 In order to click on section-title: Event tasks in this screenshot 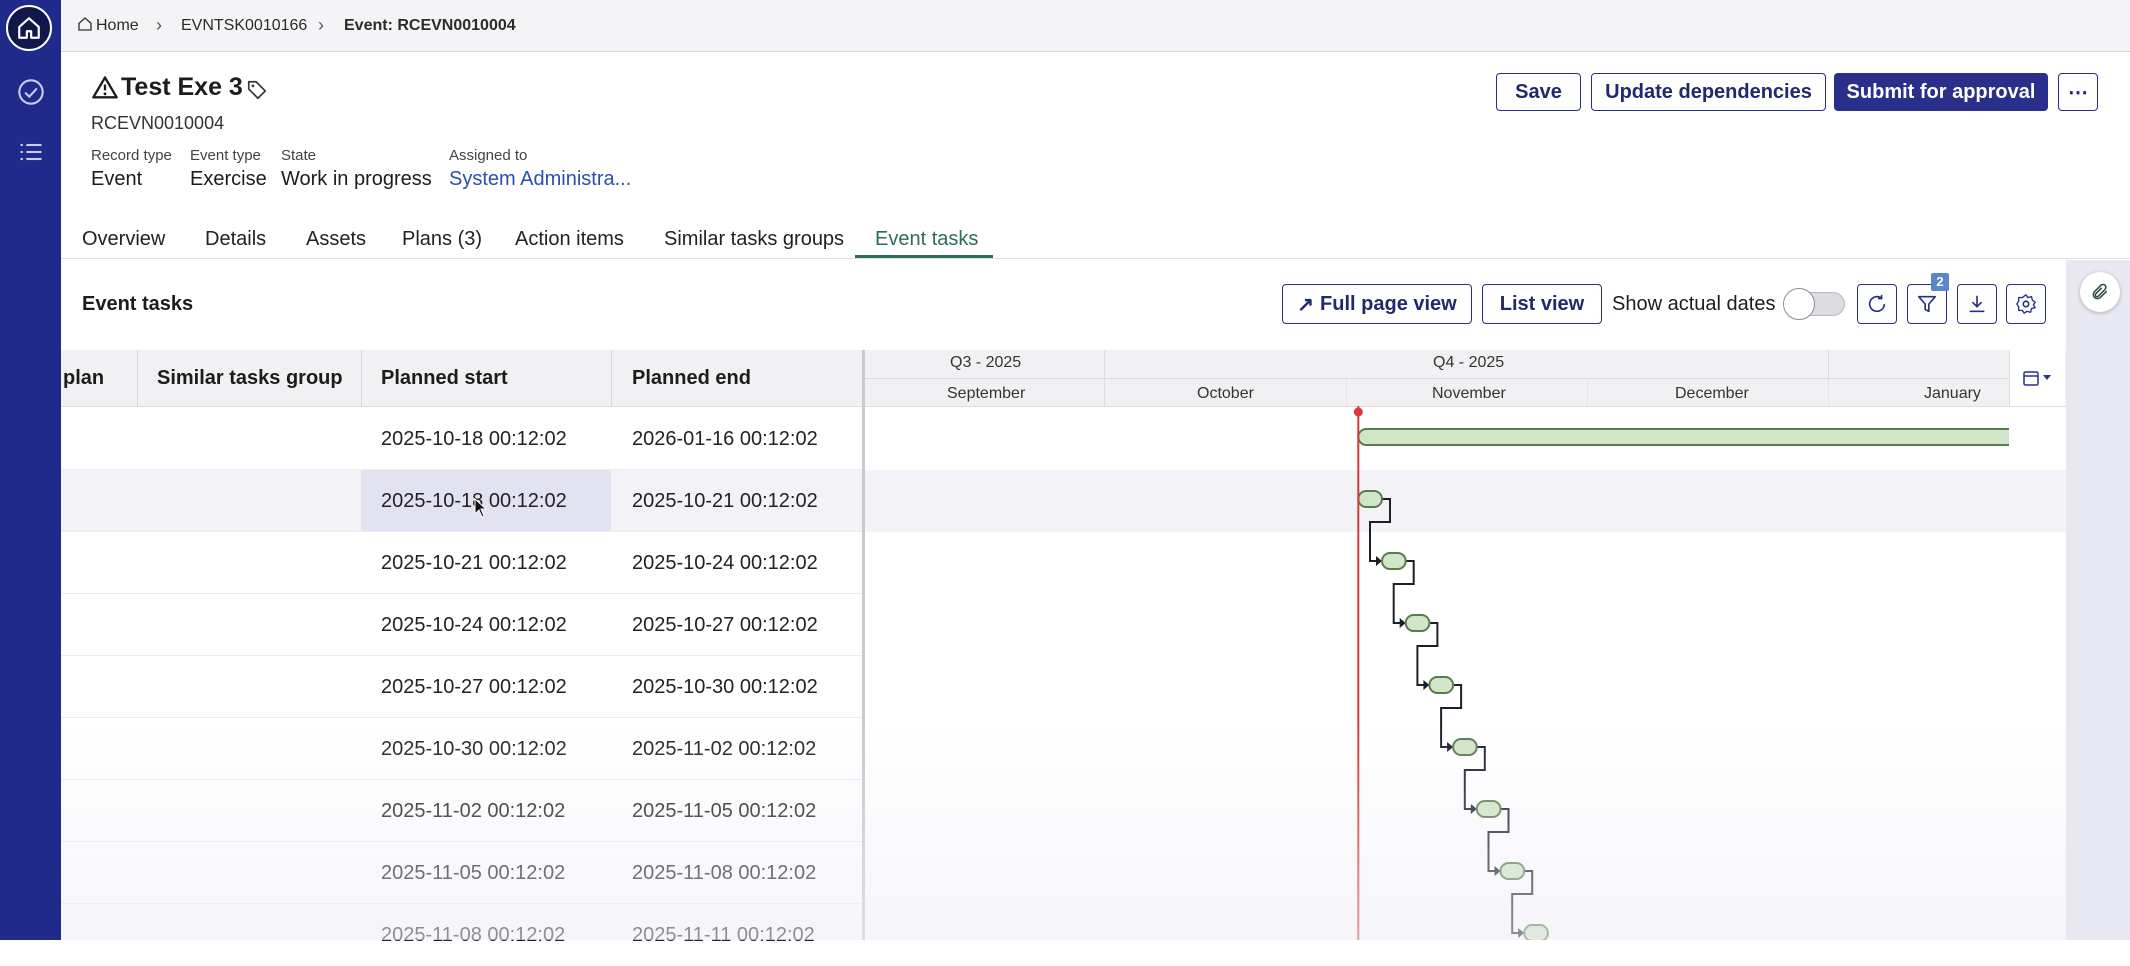, I will do `click(138, 304)`.